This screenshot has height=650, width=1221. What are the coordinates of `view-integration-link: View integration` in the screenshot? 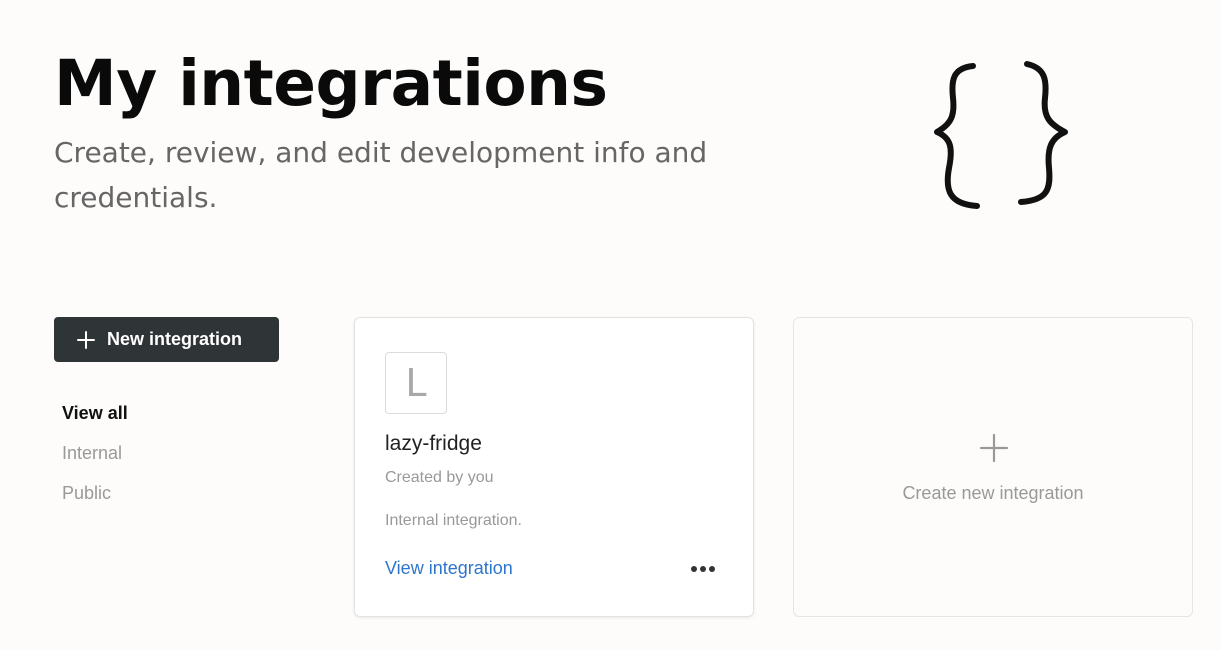 It's located at (449, 568).